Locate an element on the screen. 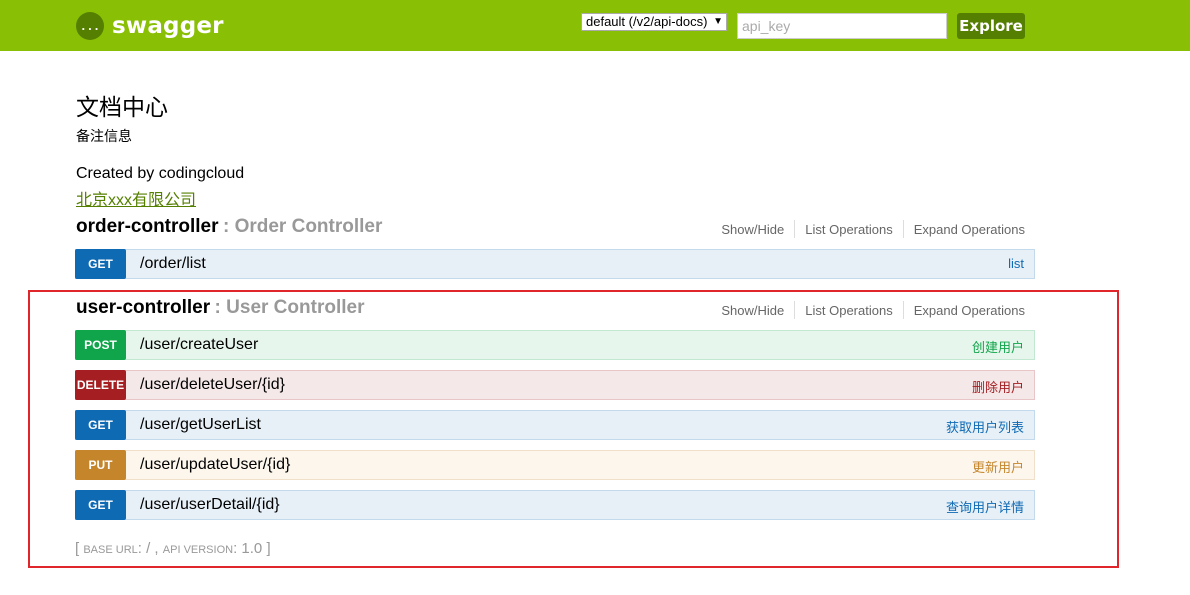 The height and width of the screenshot is (595, 1190). operation-path: /user/userDetail/{id} is located at coordinates (210, 505).